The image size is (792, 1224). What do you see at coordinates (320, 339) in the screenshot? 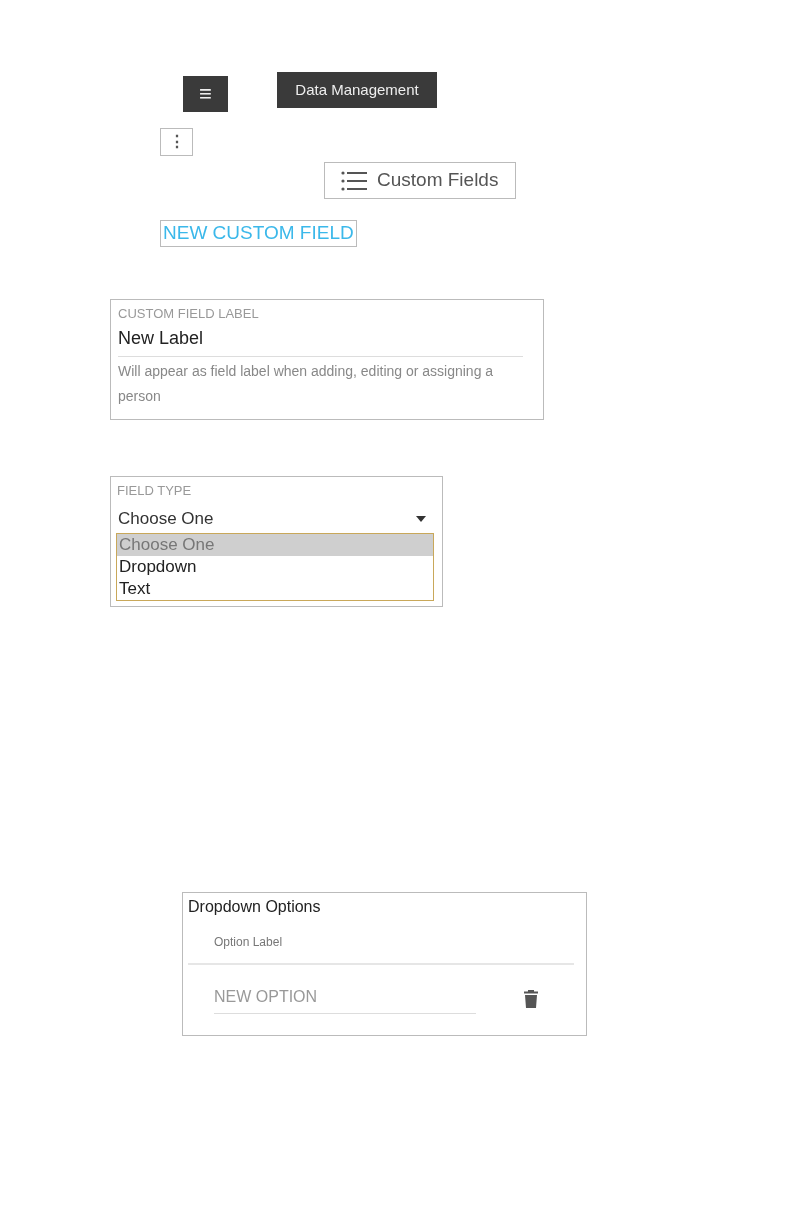
I see `label-value-field: New Label` at bounding box center [320, 339].